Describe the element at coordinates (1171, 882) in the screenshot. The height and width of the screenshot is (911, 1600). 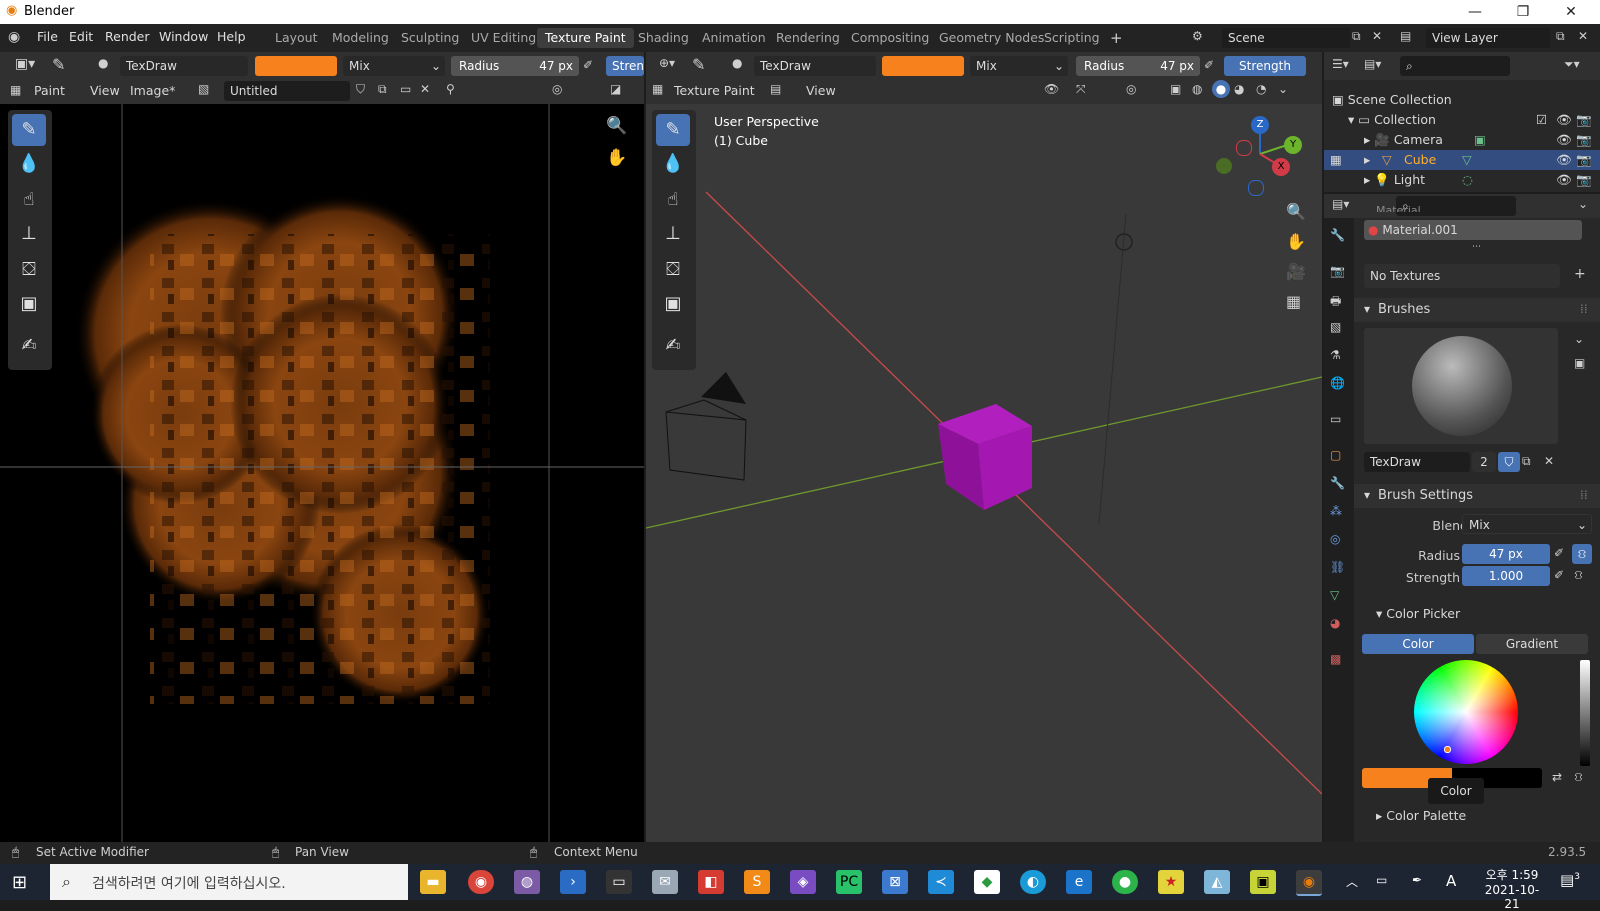
I see `app-icon-17: ★` at that location.